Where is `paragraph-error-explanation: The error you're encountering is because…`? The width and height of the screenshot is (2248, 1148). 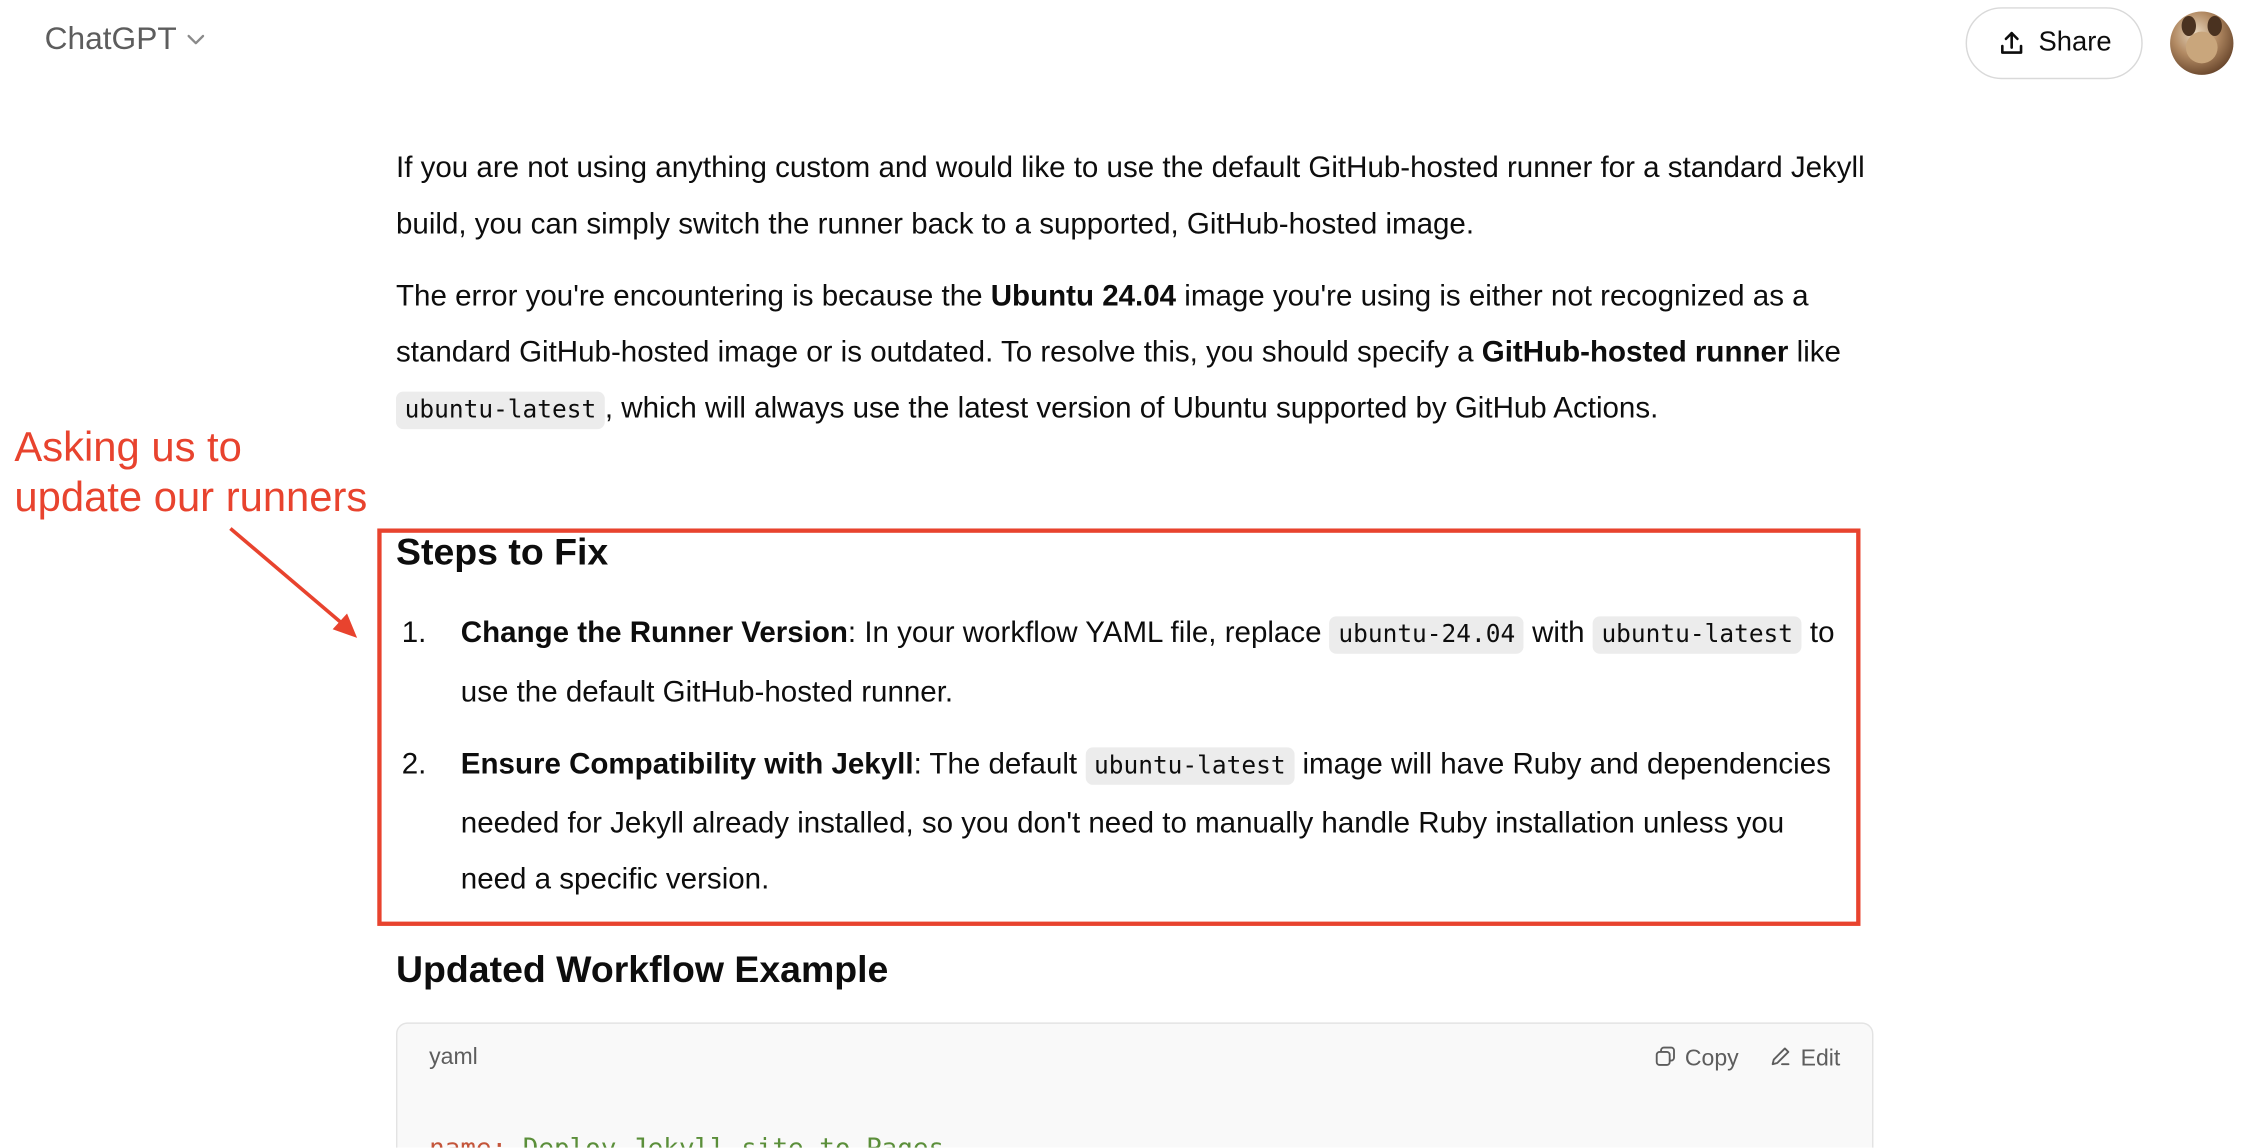 paragraph-error-explanation: The error you're encountering is because… is located at coordinates (1134, 353).